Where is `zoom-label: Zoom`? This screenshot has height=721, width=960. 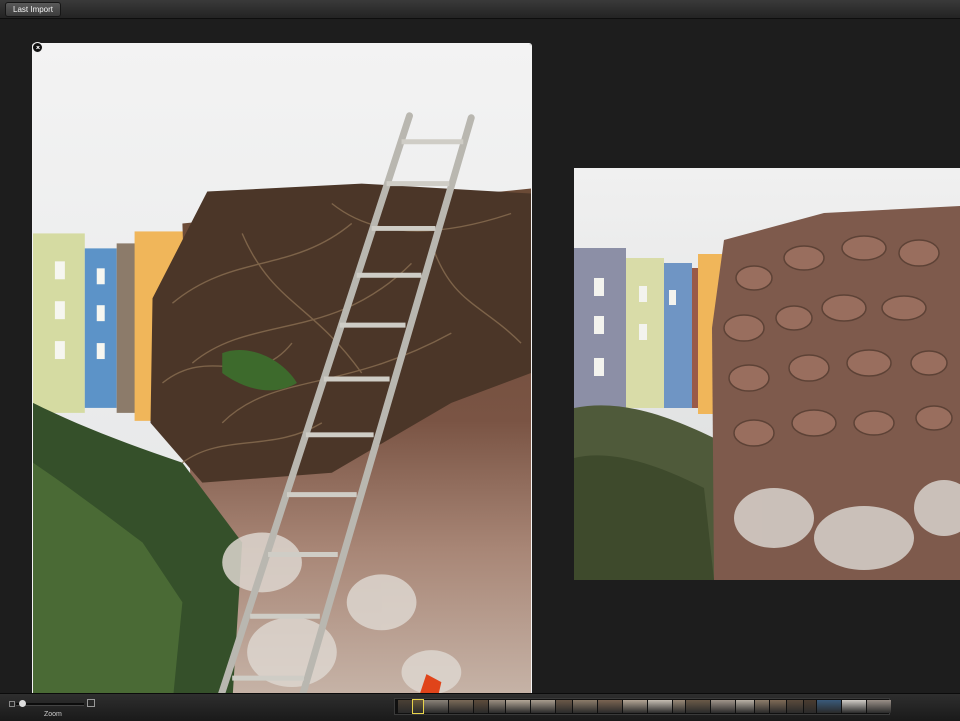 zoom-label: Zoom is located at coordinates (53, 714).